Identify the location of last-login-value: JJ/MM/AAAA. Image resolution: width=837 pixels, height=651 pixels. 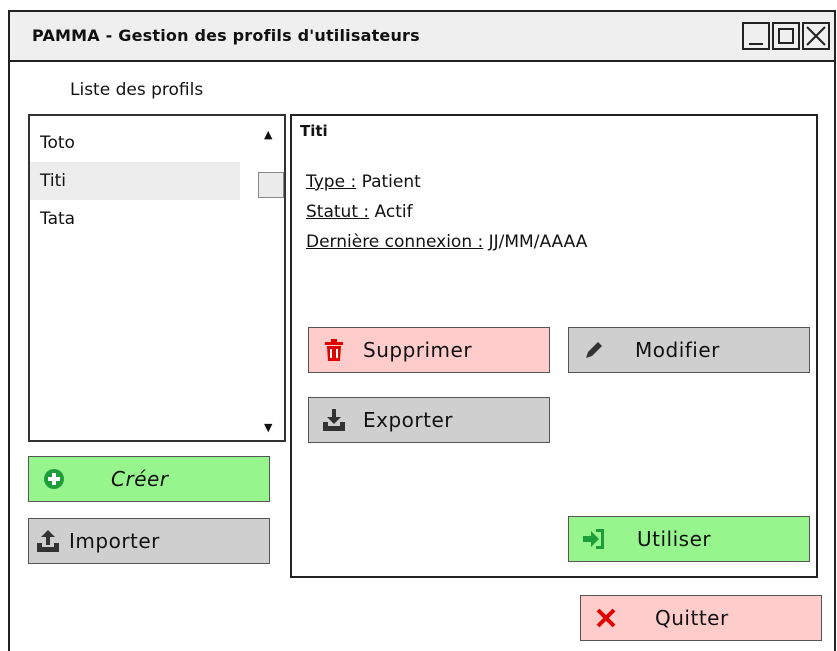
(535, 242).